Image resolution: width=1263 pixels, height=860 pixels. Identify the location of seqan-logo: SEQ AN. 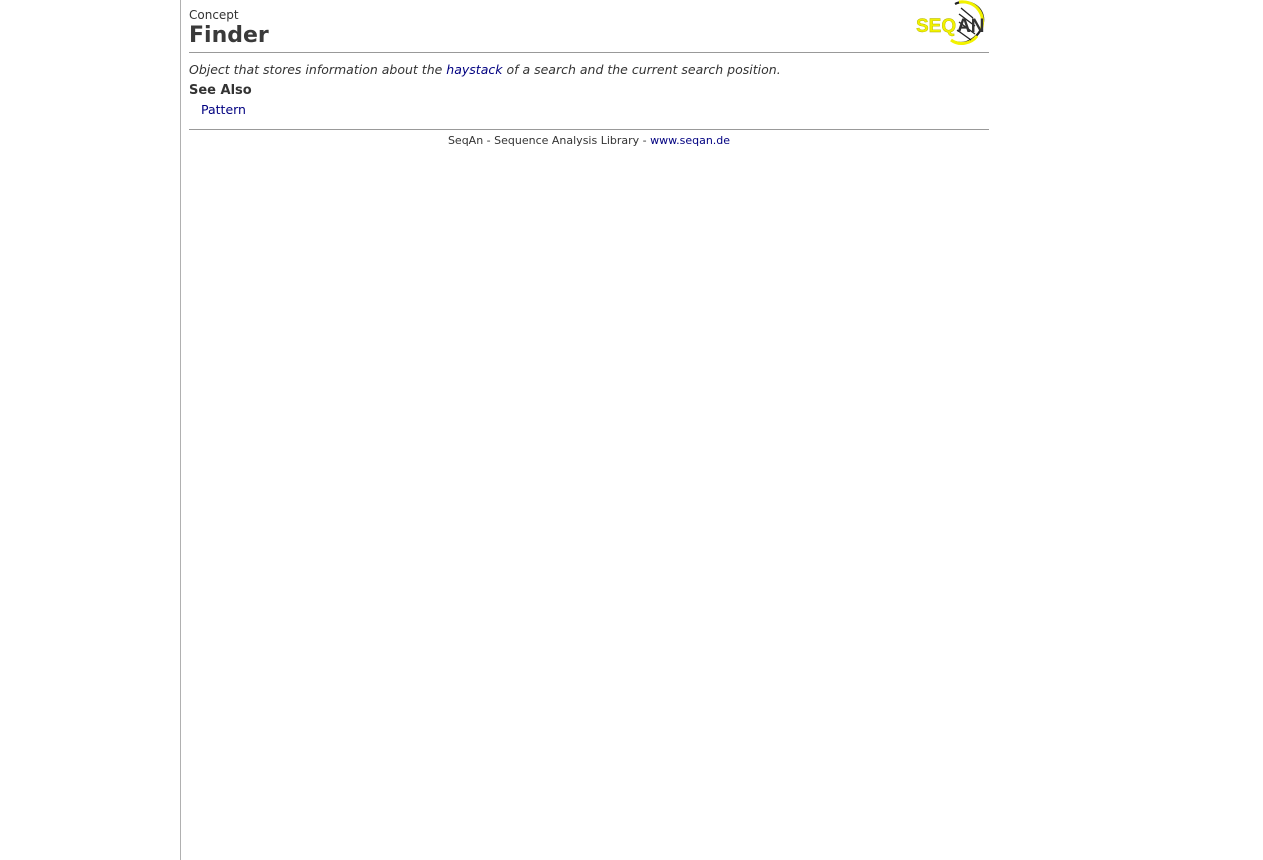
(951, 23).